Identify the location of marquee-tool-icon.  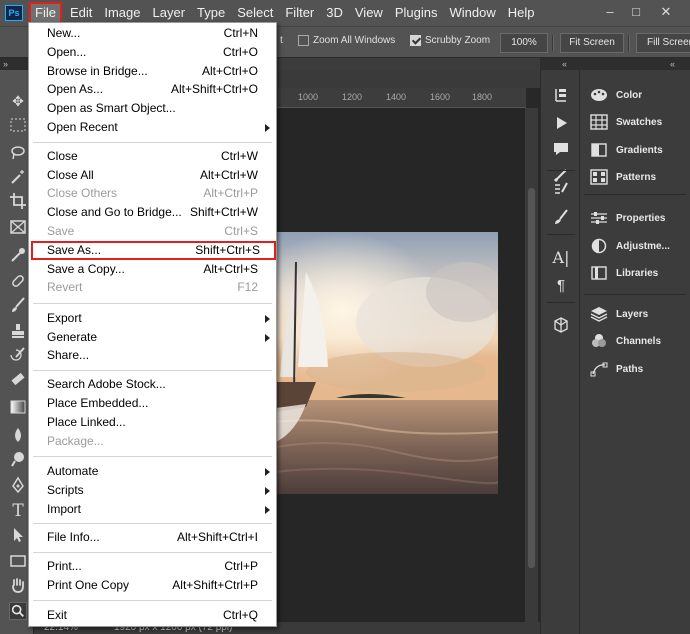
(18, 125).